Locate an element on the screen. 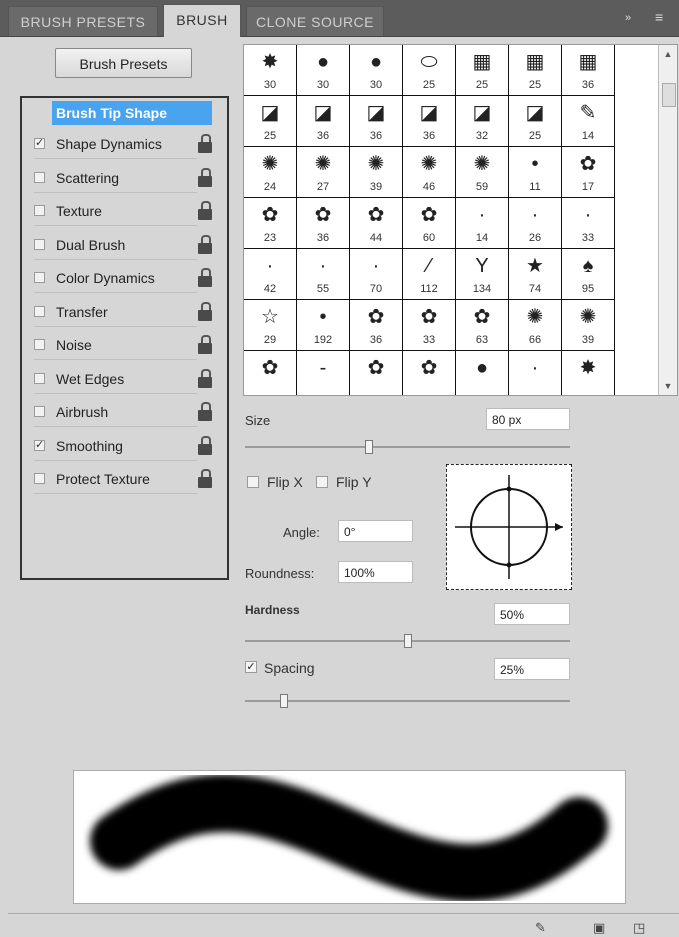 This screenshot has width=679, height=937. brush-toggle-icon: ✎ is located at coordinates (540, 928).